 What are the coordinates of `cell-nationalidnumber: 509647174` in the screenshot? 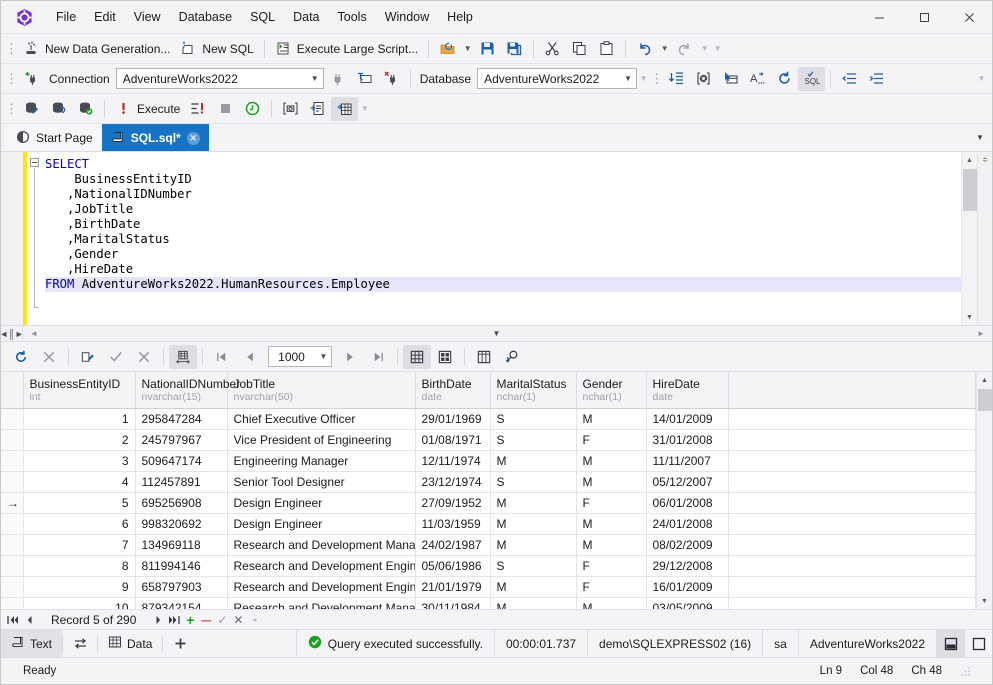 It's located at (181, 461).